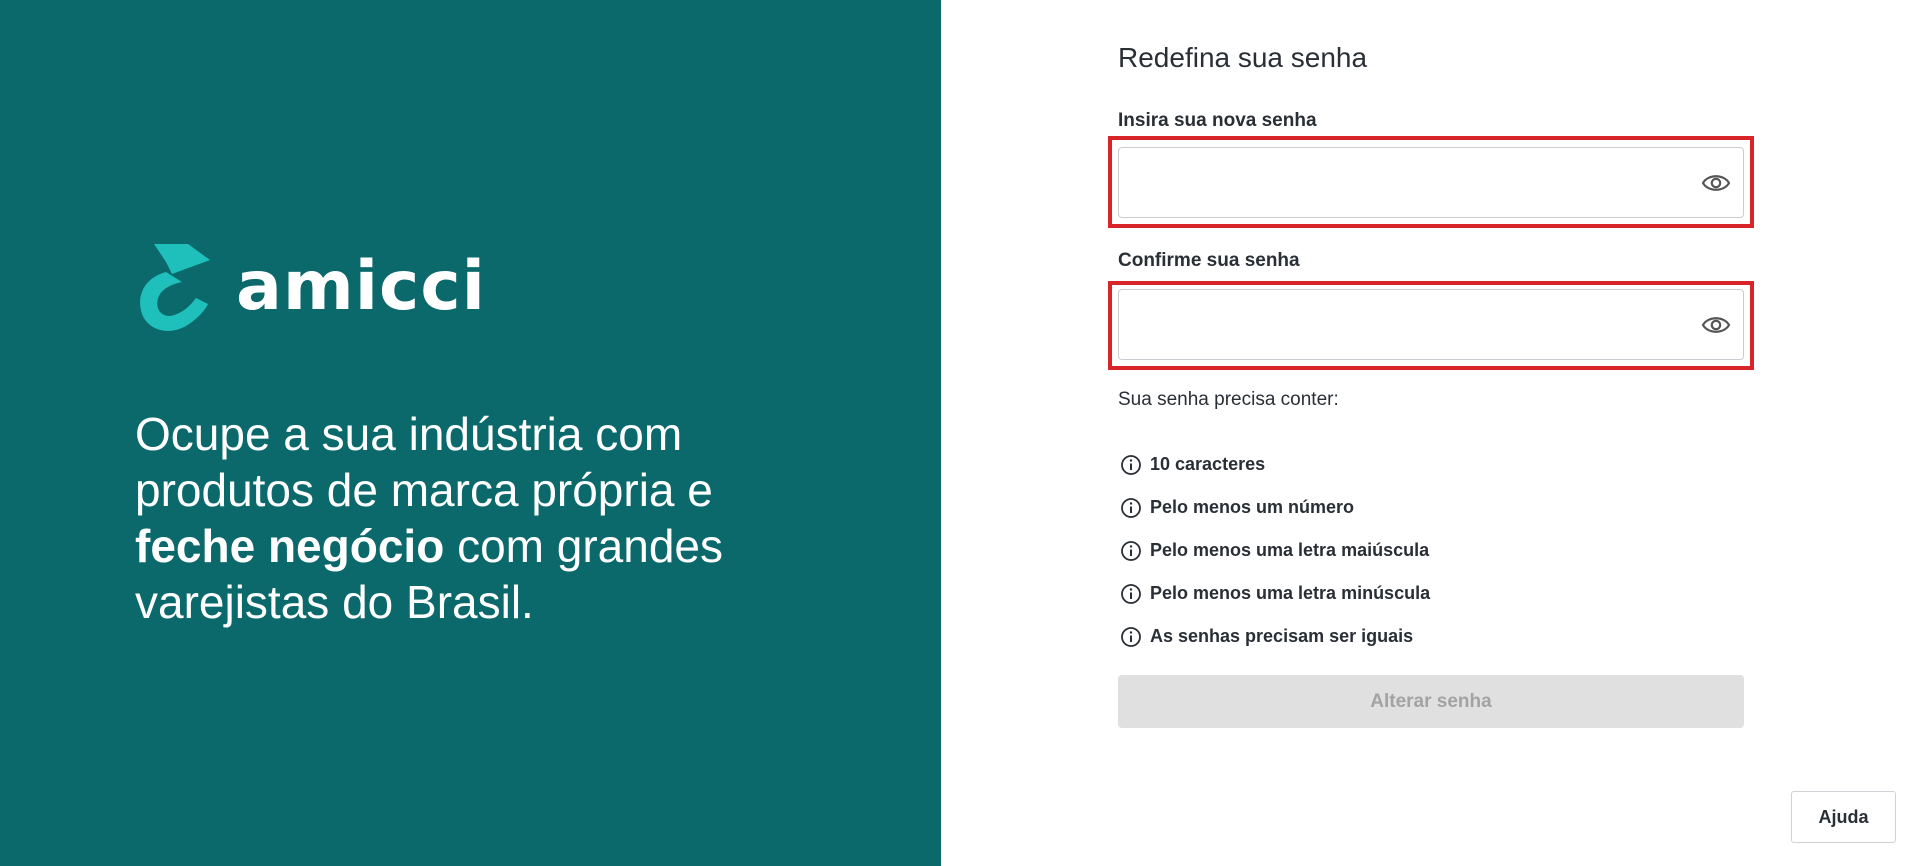 This screenshot has height=866, width=1920. I want to click on change-password-button: Alterar senha, so click(1431, 701).